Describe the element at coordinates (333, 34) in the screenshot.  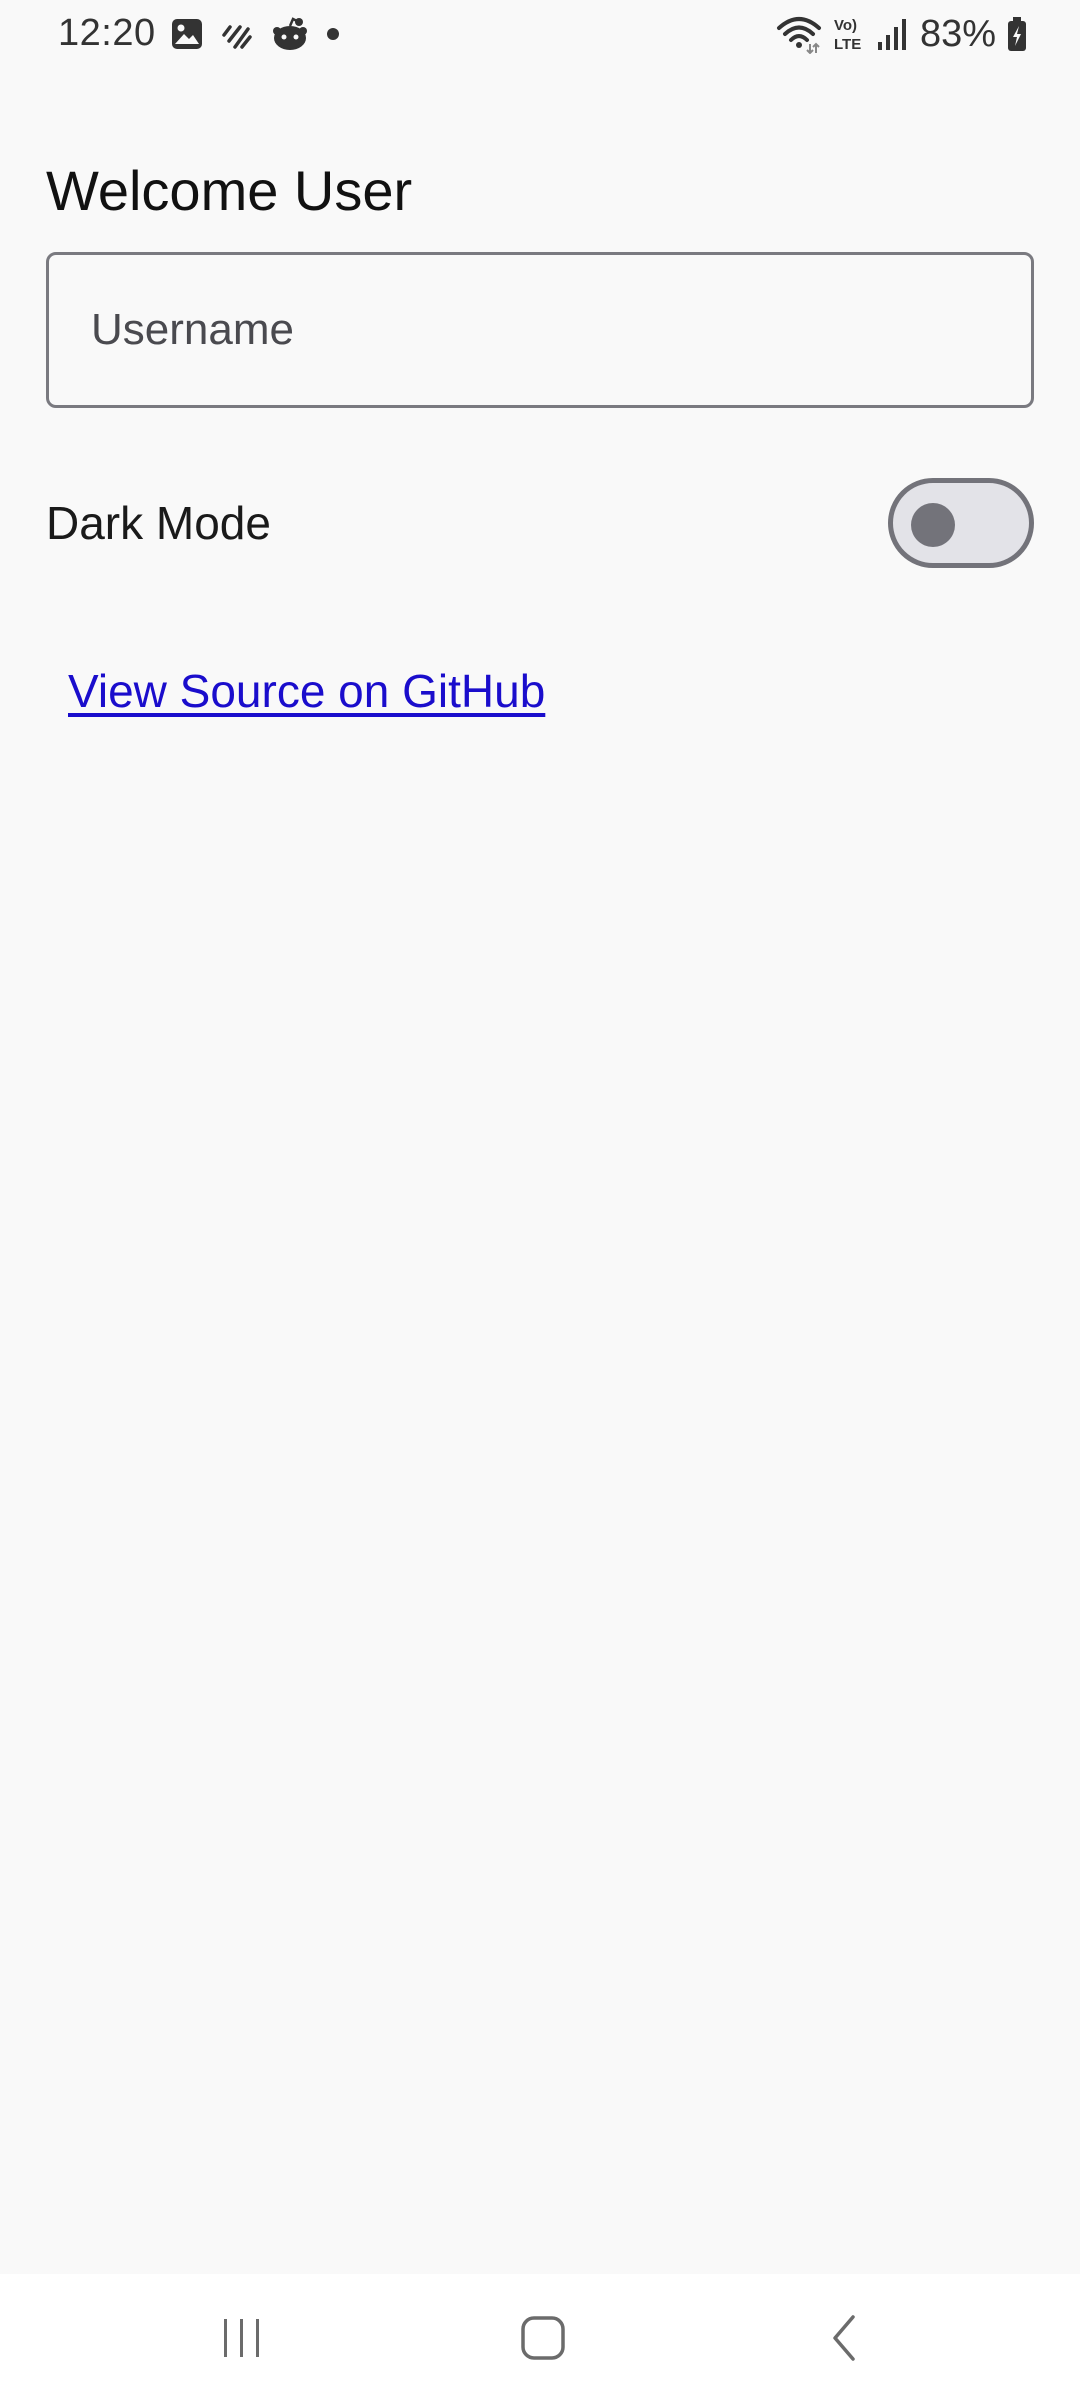
I see `notification-dot-icon` at that location.